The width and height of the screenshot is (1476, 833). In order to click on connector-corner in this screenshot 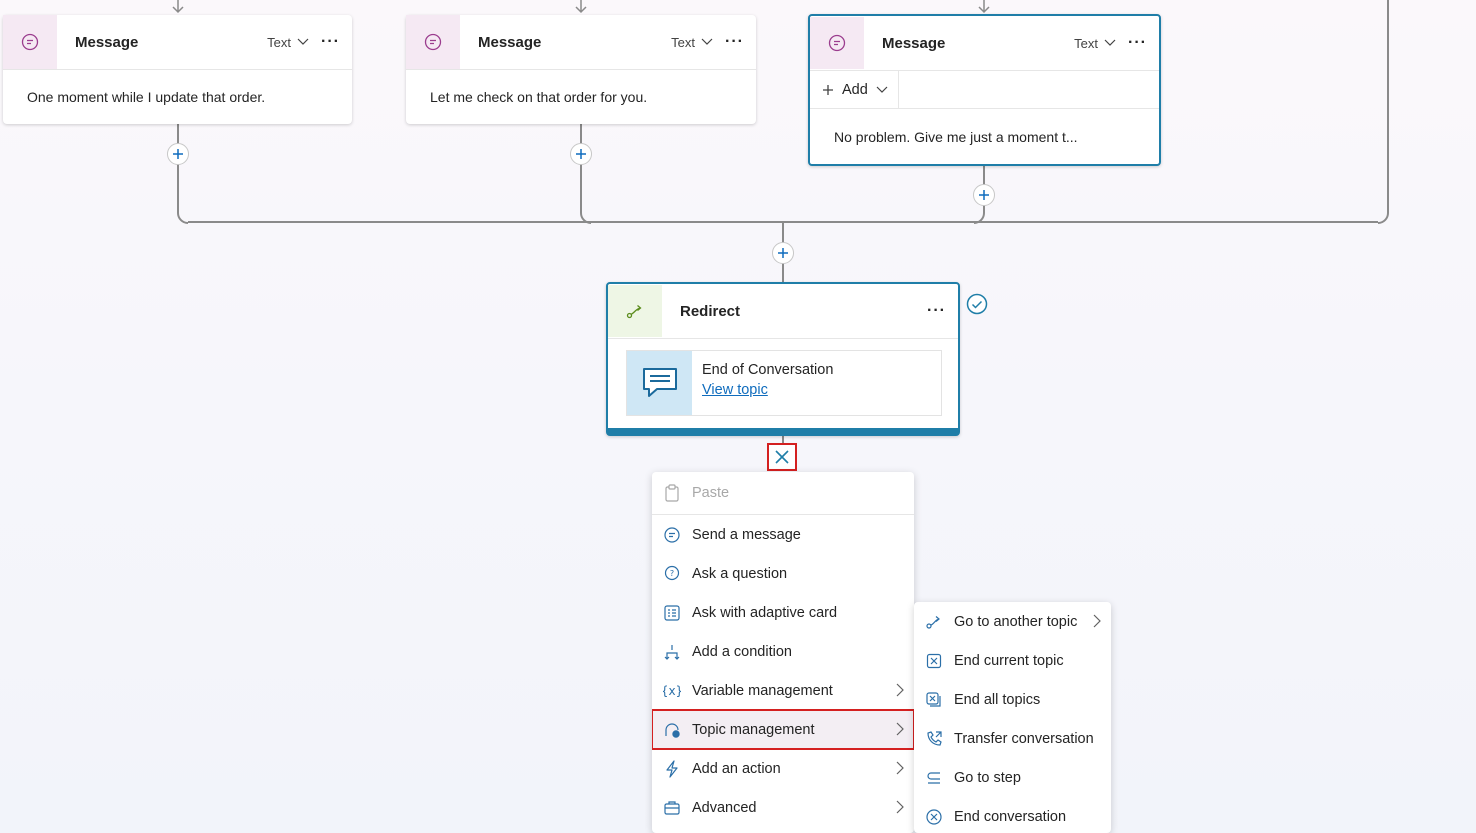, I will do `click(1383, 214)`.